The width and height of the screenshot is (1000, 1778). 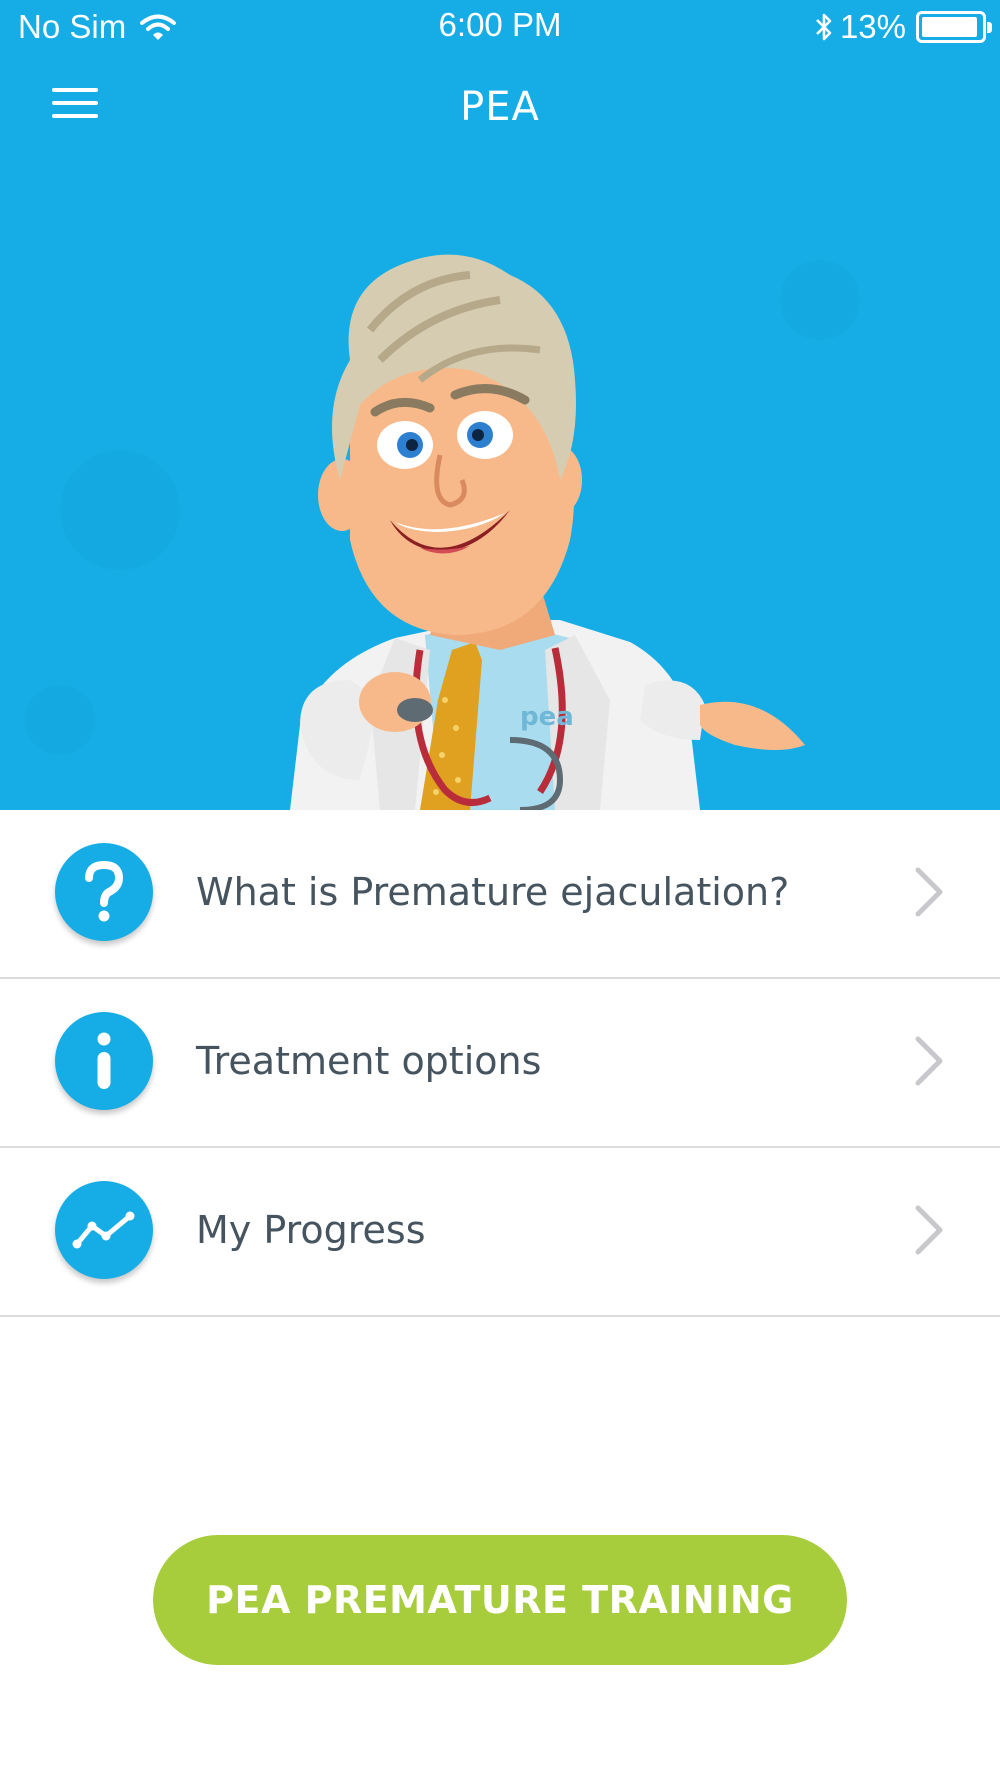 I want to click on menu-item-what-is-pe: What is Premature ejaculation?, so click(x=500, y=894).